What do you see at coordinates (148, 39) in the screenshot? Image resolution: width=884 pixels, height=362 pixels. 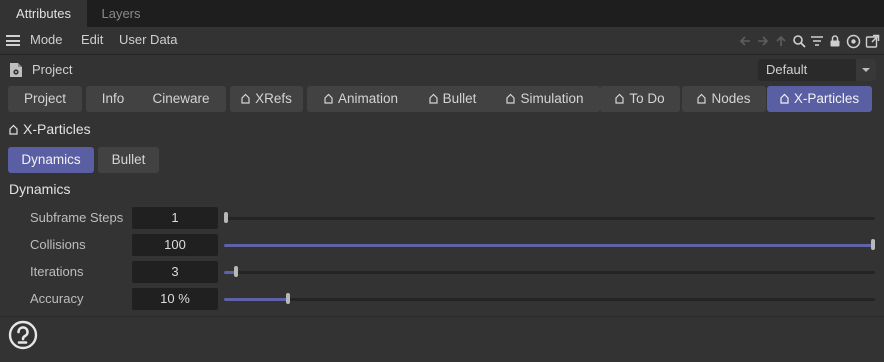 I see `menu-user-data: User Data` at bounding box center [148, 39].